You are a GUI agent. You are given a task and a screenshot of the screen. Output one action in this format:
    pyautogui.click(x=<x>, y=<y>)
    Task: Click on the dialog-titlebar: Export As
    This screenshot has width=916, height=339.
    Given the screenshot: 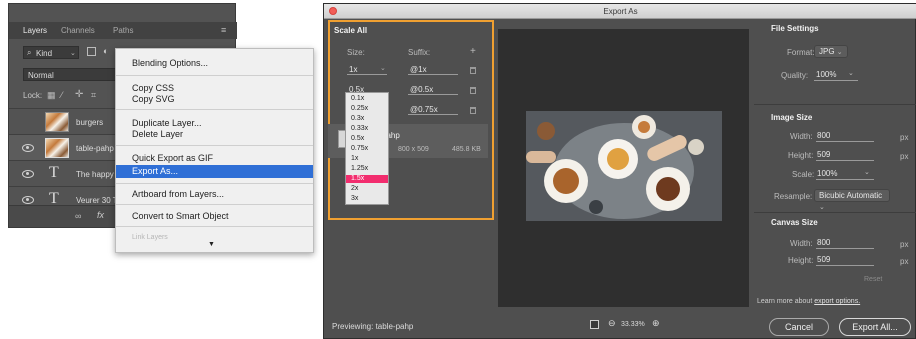 What is the action you would take?
    pyautogui.click(x=620, y=11)
    